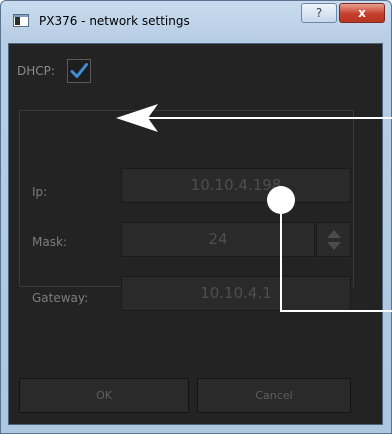 This screenshot has height=434, width=392. I want to click on mask-label: Mask:, so click(49, 242).